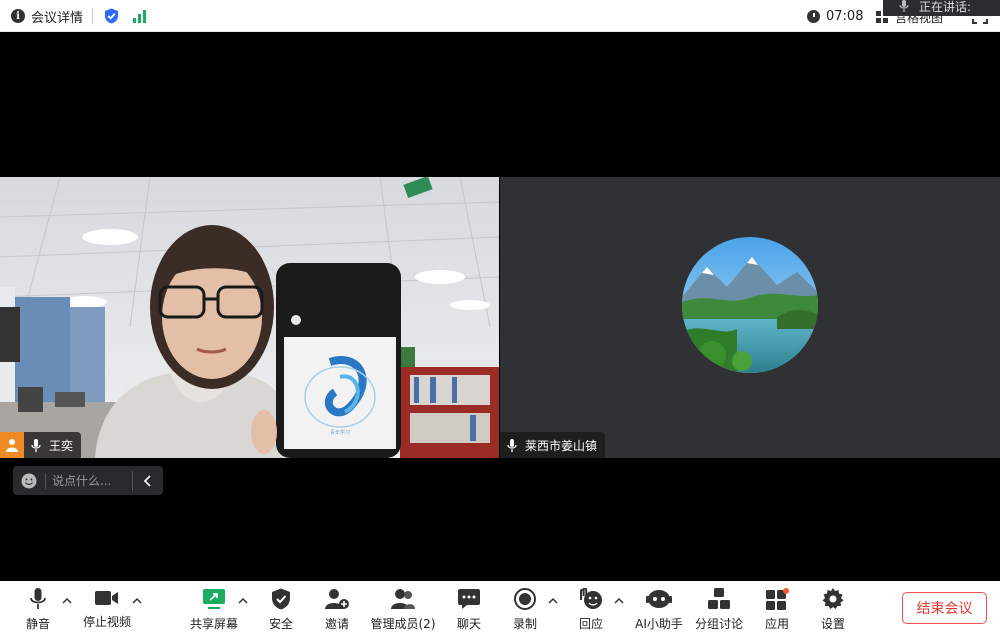 The image size is (1000, 635). Describe the element at coordinates (213, 624) in the screenshot. I see `share-screen-label: 共享屏幕` at that location.